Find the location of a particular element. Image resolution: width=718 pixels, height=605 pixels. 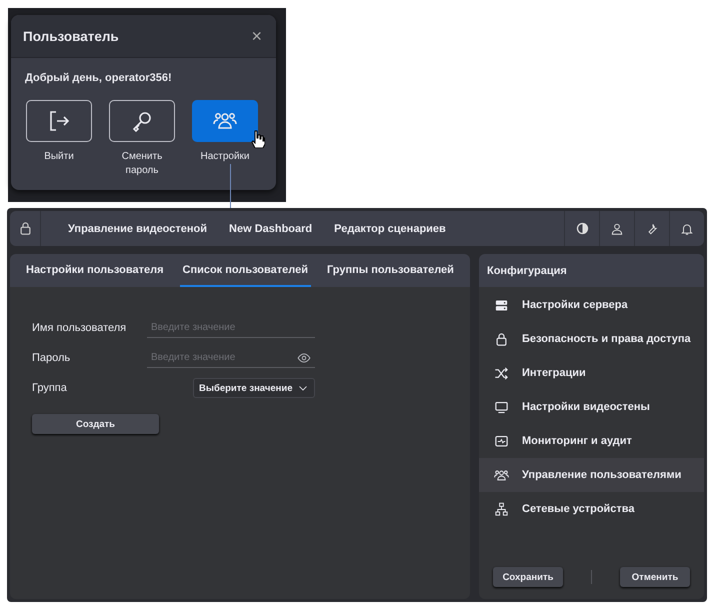

server-icon is located at coordinates (501, 305).